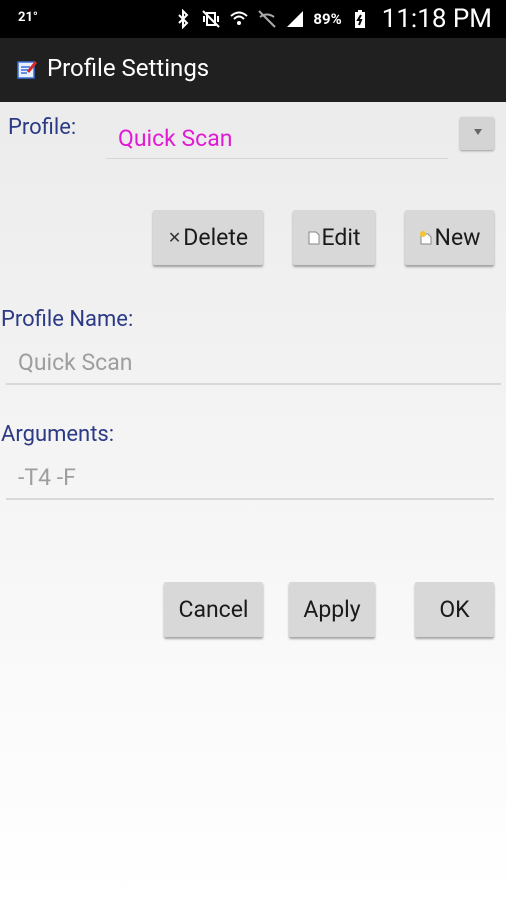 This screenshot has width=506, height=900. What do you see at coordinates (239, 18) in the screenshot?
I see `wifi-icon` at bounding box center [239, 18].